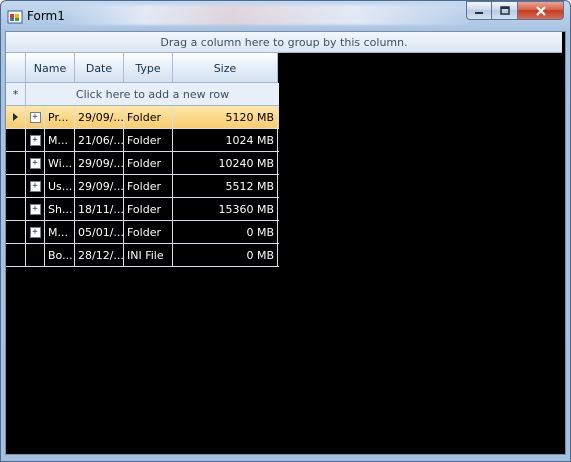 The width and height of the screenshot is (571, 462). I want to click on new-row: * Click here to add a new row, so click(142, 94).